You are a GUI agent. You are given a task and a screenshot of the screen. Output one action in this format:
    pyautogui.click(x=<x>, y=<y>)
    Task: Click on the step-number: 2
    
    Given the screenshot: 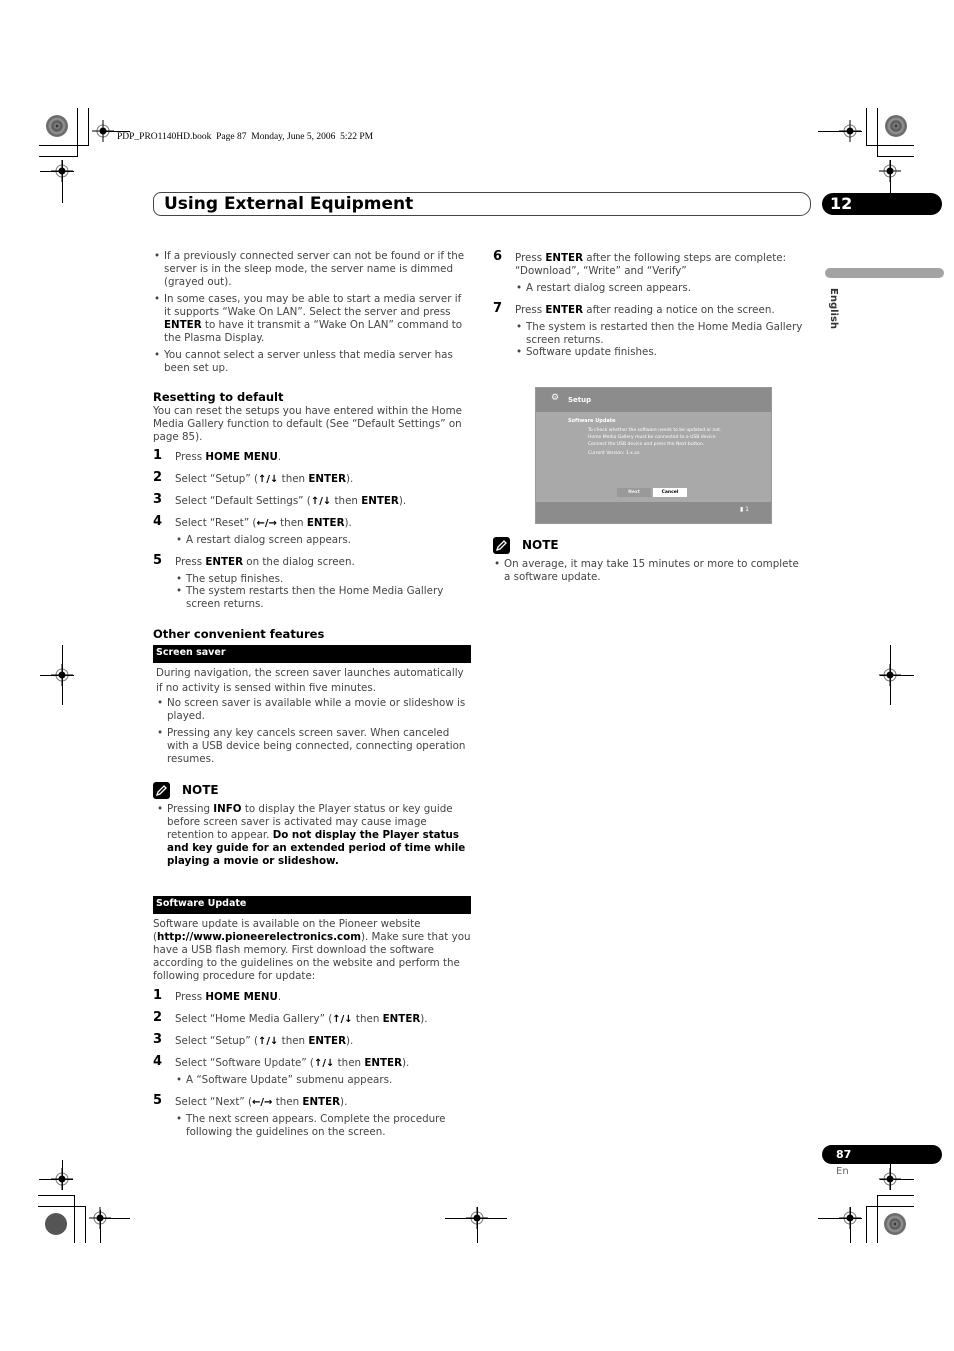 What is the action you would take?
    pyautogui.click(x=158, y=1017)
    